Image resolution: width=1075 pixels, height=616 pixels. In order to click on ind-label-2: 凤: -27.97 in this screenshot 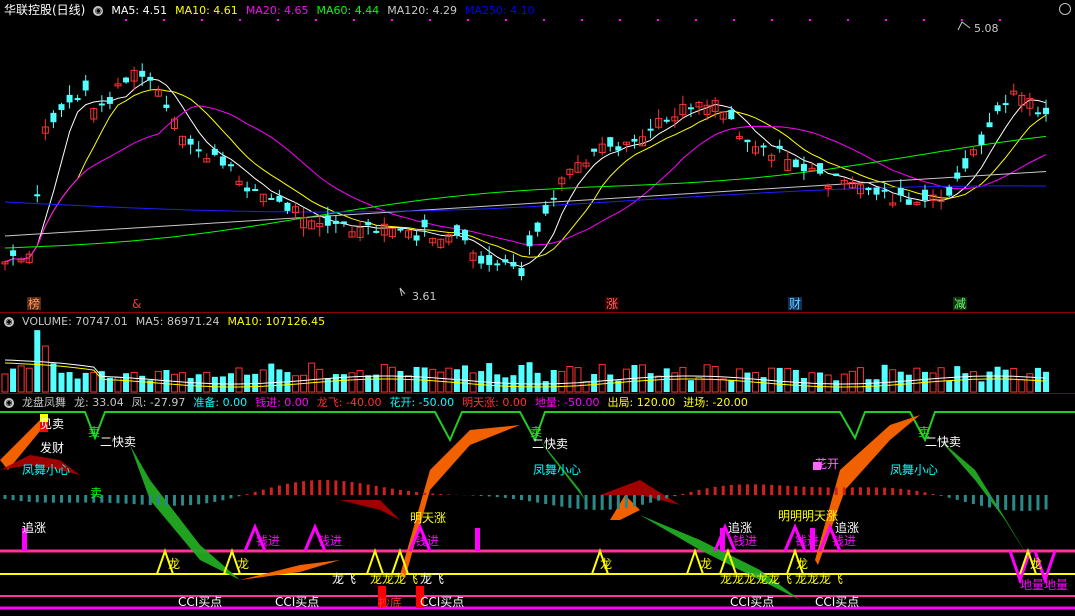, I will do `click(158, 402)`.